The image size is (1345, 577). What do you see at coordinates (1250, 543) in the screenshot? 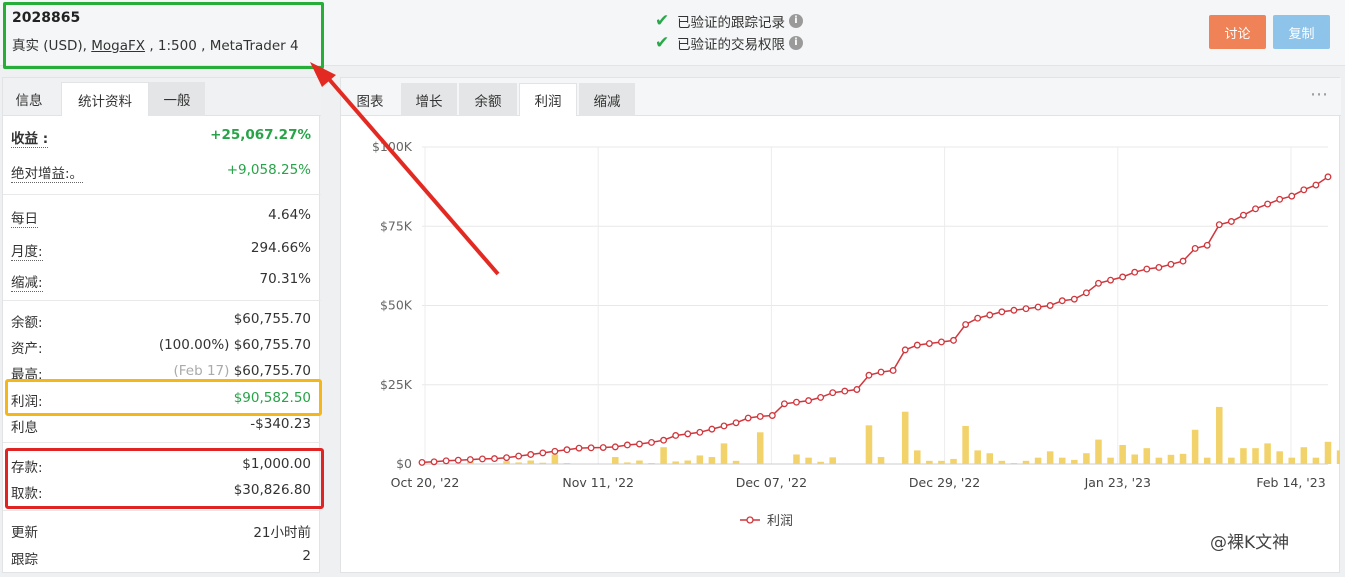
I see `watermark: @裸K文神` at bounding box center [1250, 543].